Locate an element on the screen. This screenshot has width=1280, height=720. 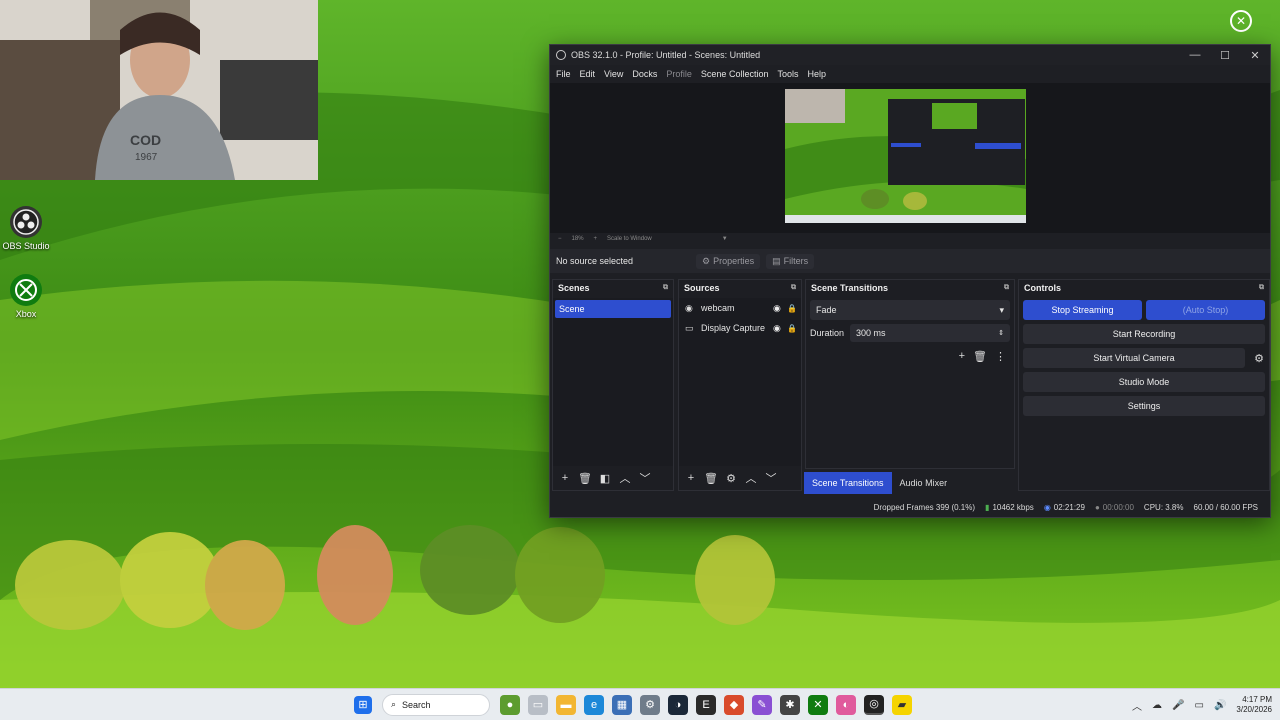
chevron-up-icon: ︿ is located at coordinates (1137, 705).